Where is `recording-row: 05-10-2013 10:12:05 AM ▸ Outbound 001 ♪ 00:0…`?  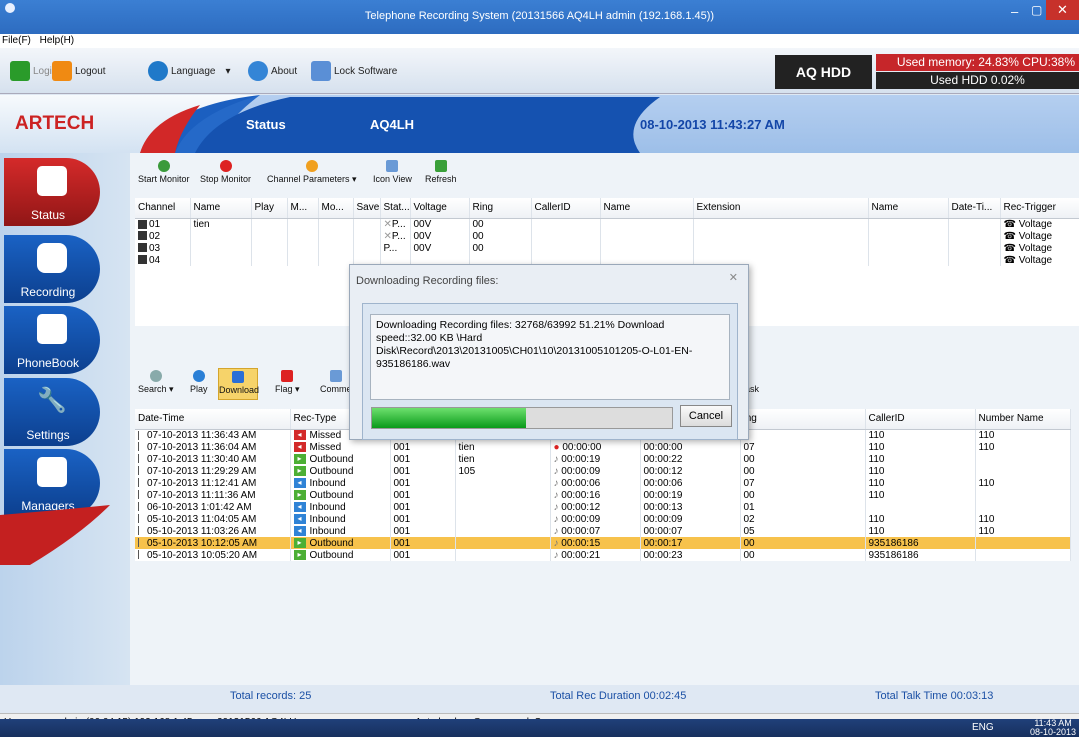 recording-row: 05-10-2013 10:12:05 AM ▸ Outbound 001 ♪ 00:0… is located at coordinates (603, 543).